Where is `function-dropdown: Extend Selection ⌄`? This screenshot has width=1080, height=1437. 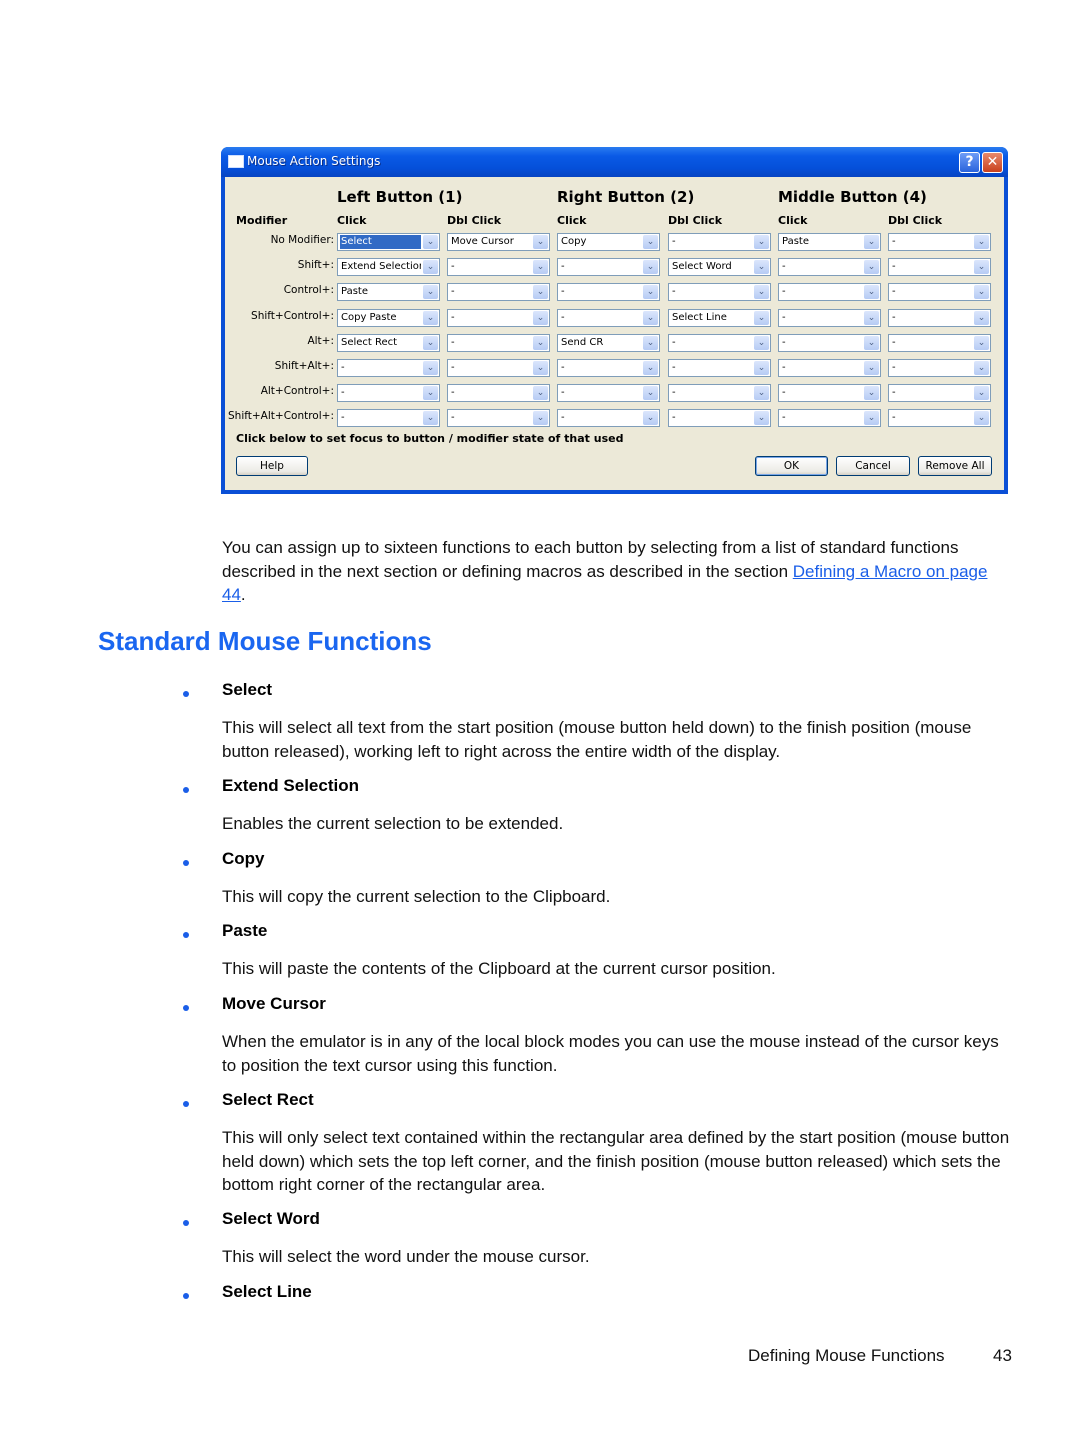 function-dropdown: Extend Selection ⌄ is located at coordinates (388, 267).